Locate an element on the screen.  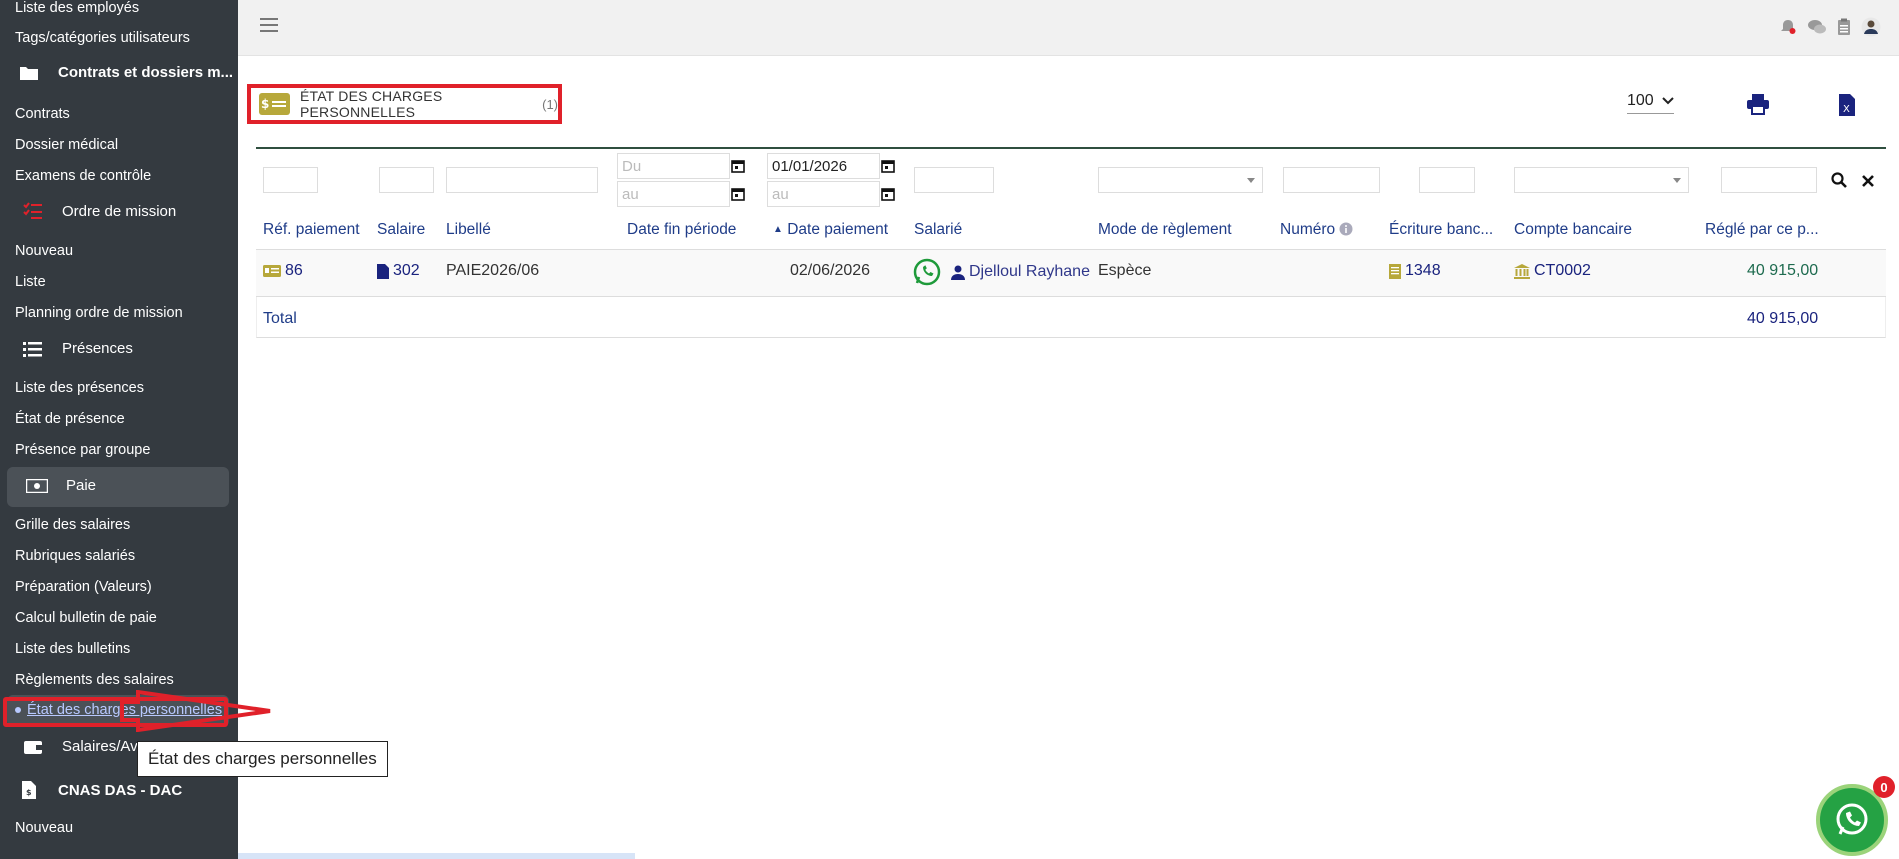
filter-libelle is located at coordinates (522, 180).